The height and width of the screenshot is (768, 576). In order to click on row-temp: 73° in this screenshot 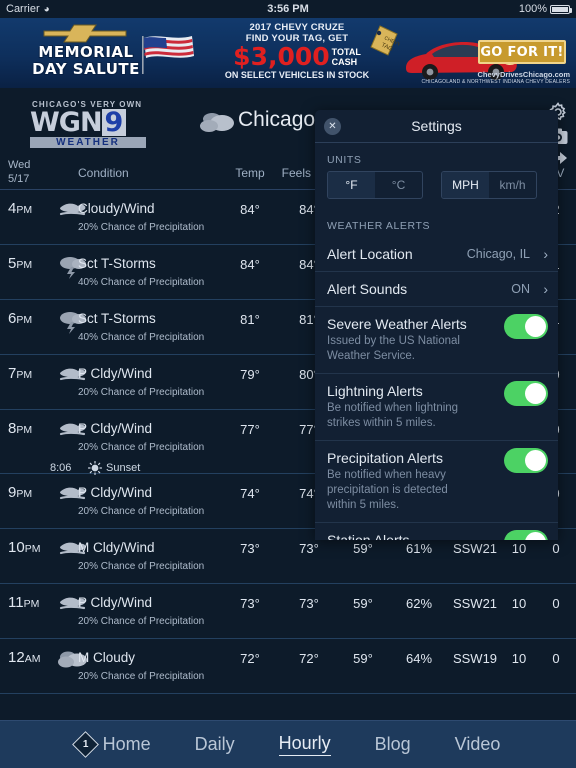, I will do `click(250, 548)`.